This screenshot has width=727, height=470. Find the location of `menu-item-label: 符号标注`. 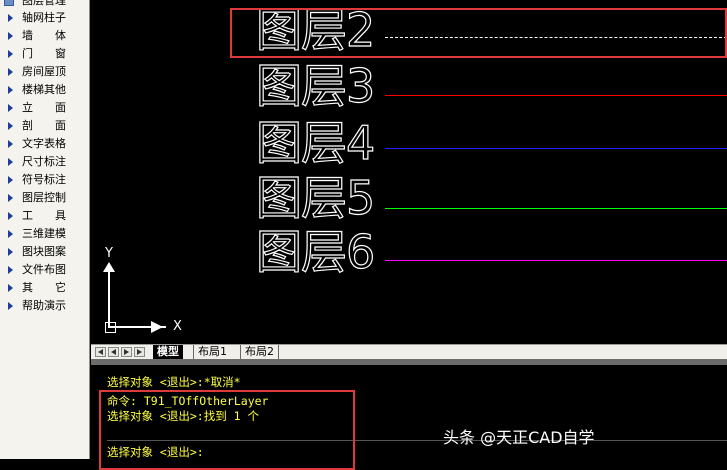

menu-item-label: 符号标注 is located at coordinates (44, 179).